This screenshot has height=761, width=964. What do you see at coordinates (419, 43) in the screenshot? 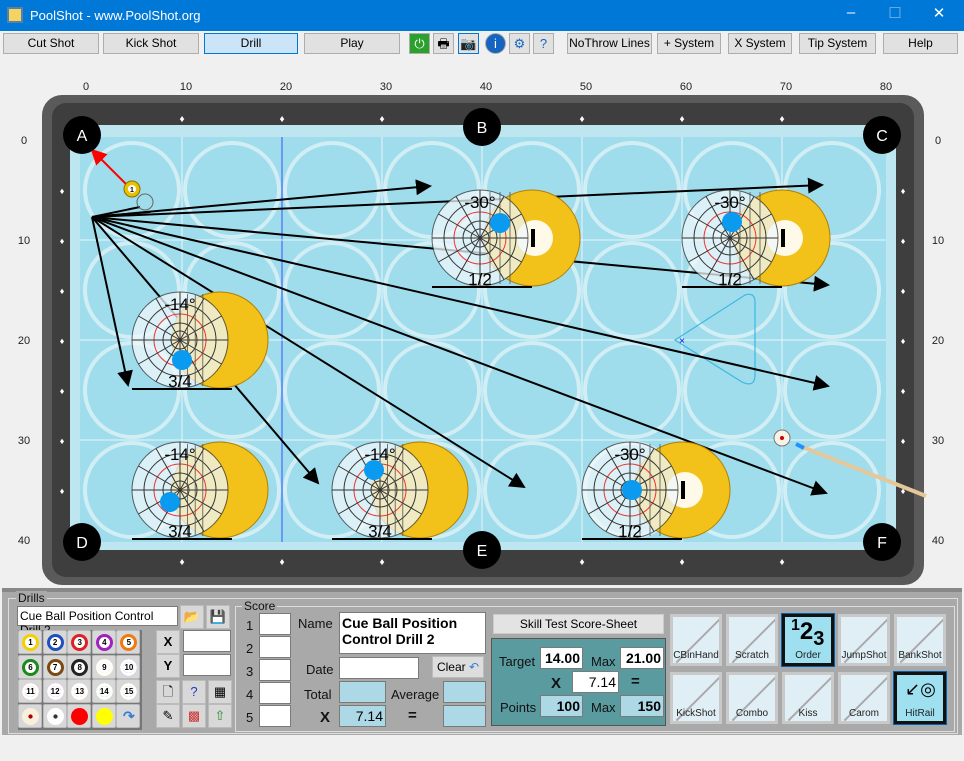
I see `power-icon: ⏻` at bounding box center [419, 43].